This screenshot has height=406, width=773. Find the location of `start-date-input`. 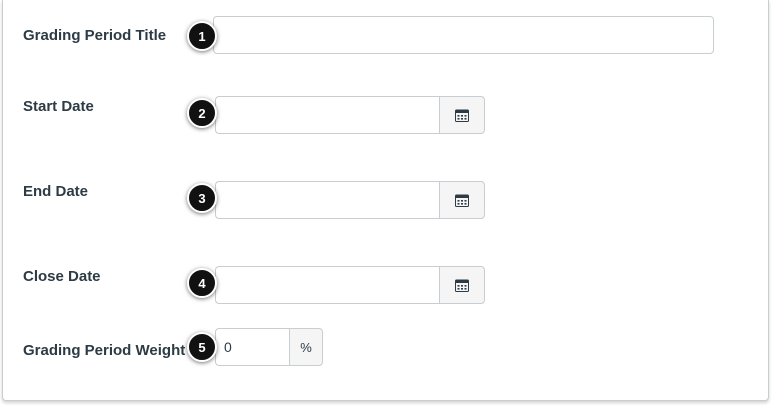

start-date-input is located at coordinates (327, 115).